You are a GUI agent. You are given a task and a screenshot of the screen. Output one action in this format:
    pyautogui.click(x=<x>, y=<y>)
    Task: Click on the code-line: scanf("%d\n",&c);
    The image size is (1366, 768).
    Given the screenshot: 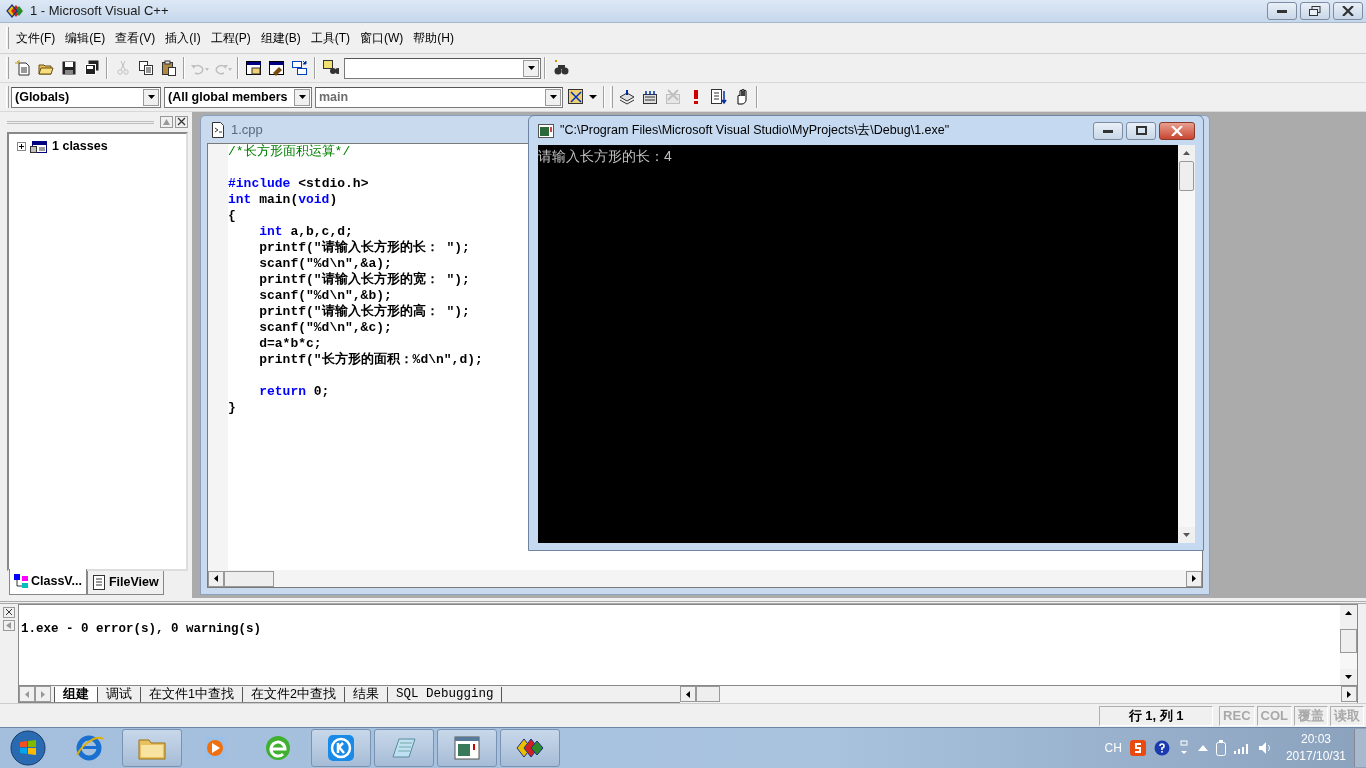 What is the action you would take?
    pyautogui.click(x=325, y=328)
    